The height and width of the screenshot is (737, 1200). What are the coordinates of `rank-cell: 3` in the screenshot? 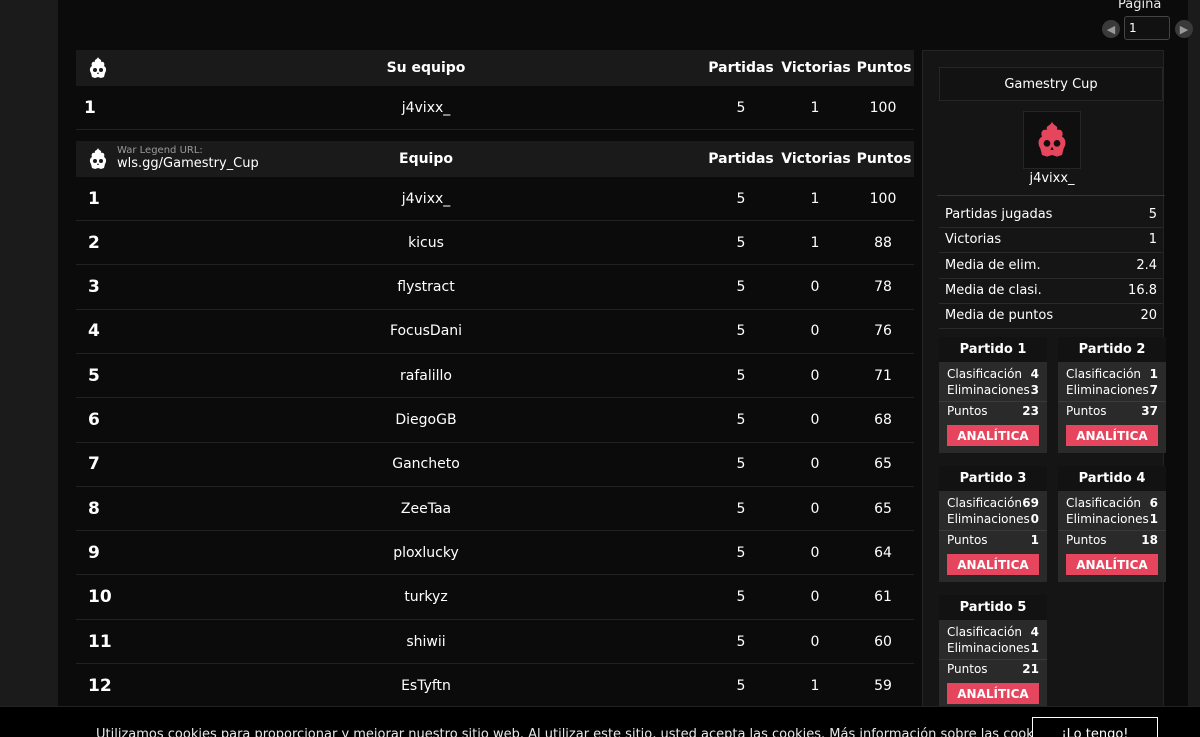 It's located at (94, 287).